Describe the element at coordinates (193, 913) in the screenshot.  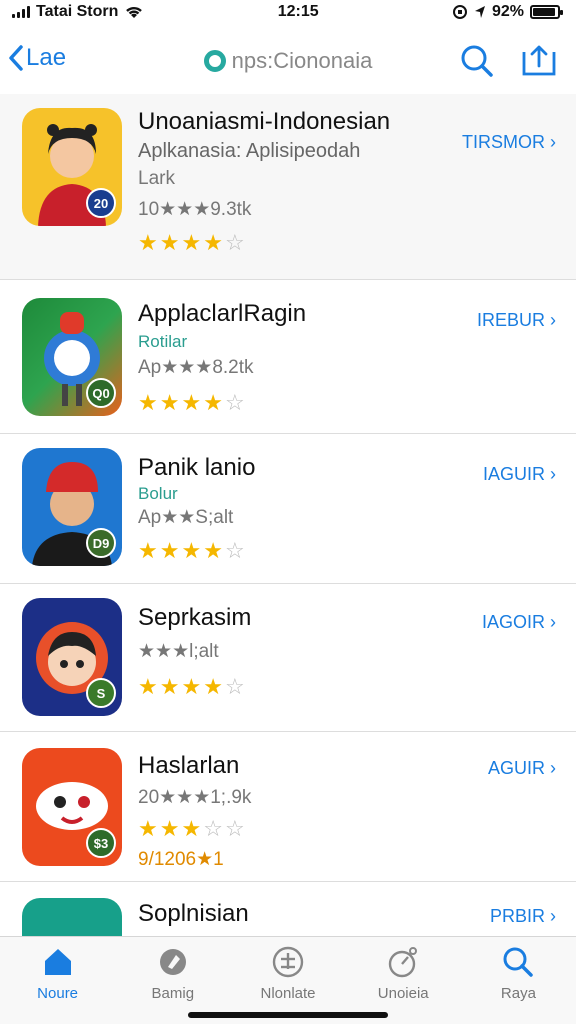
I see `app-name: Soplnisian` at that location.